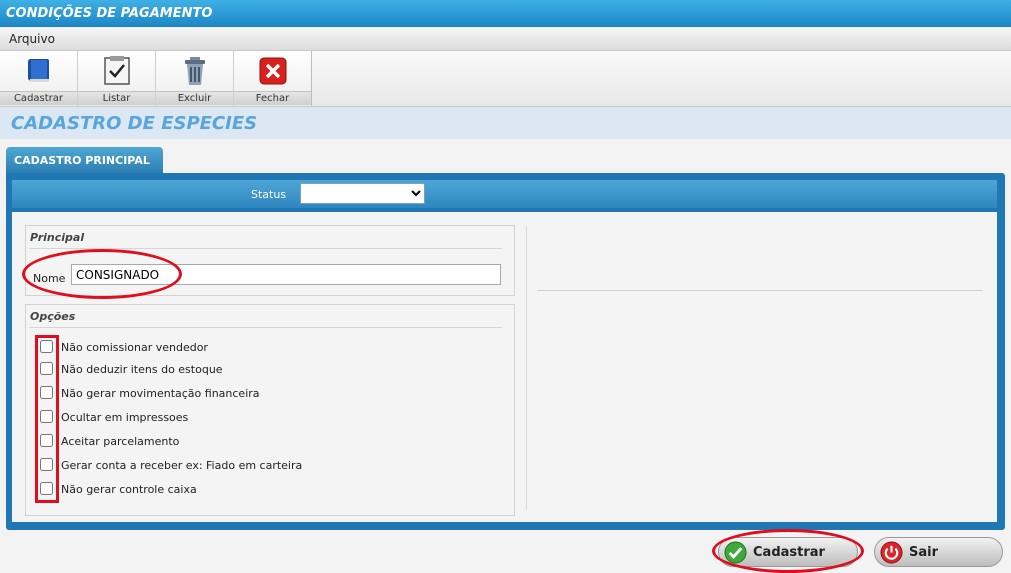 The width and height of the screenshot is (1011, 573). I want to click on toolbar-label: Fechar, so click(272, 98).